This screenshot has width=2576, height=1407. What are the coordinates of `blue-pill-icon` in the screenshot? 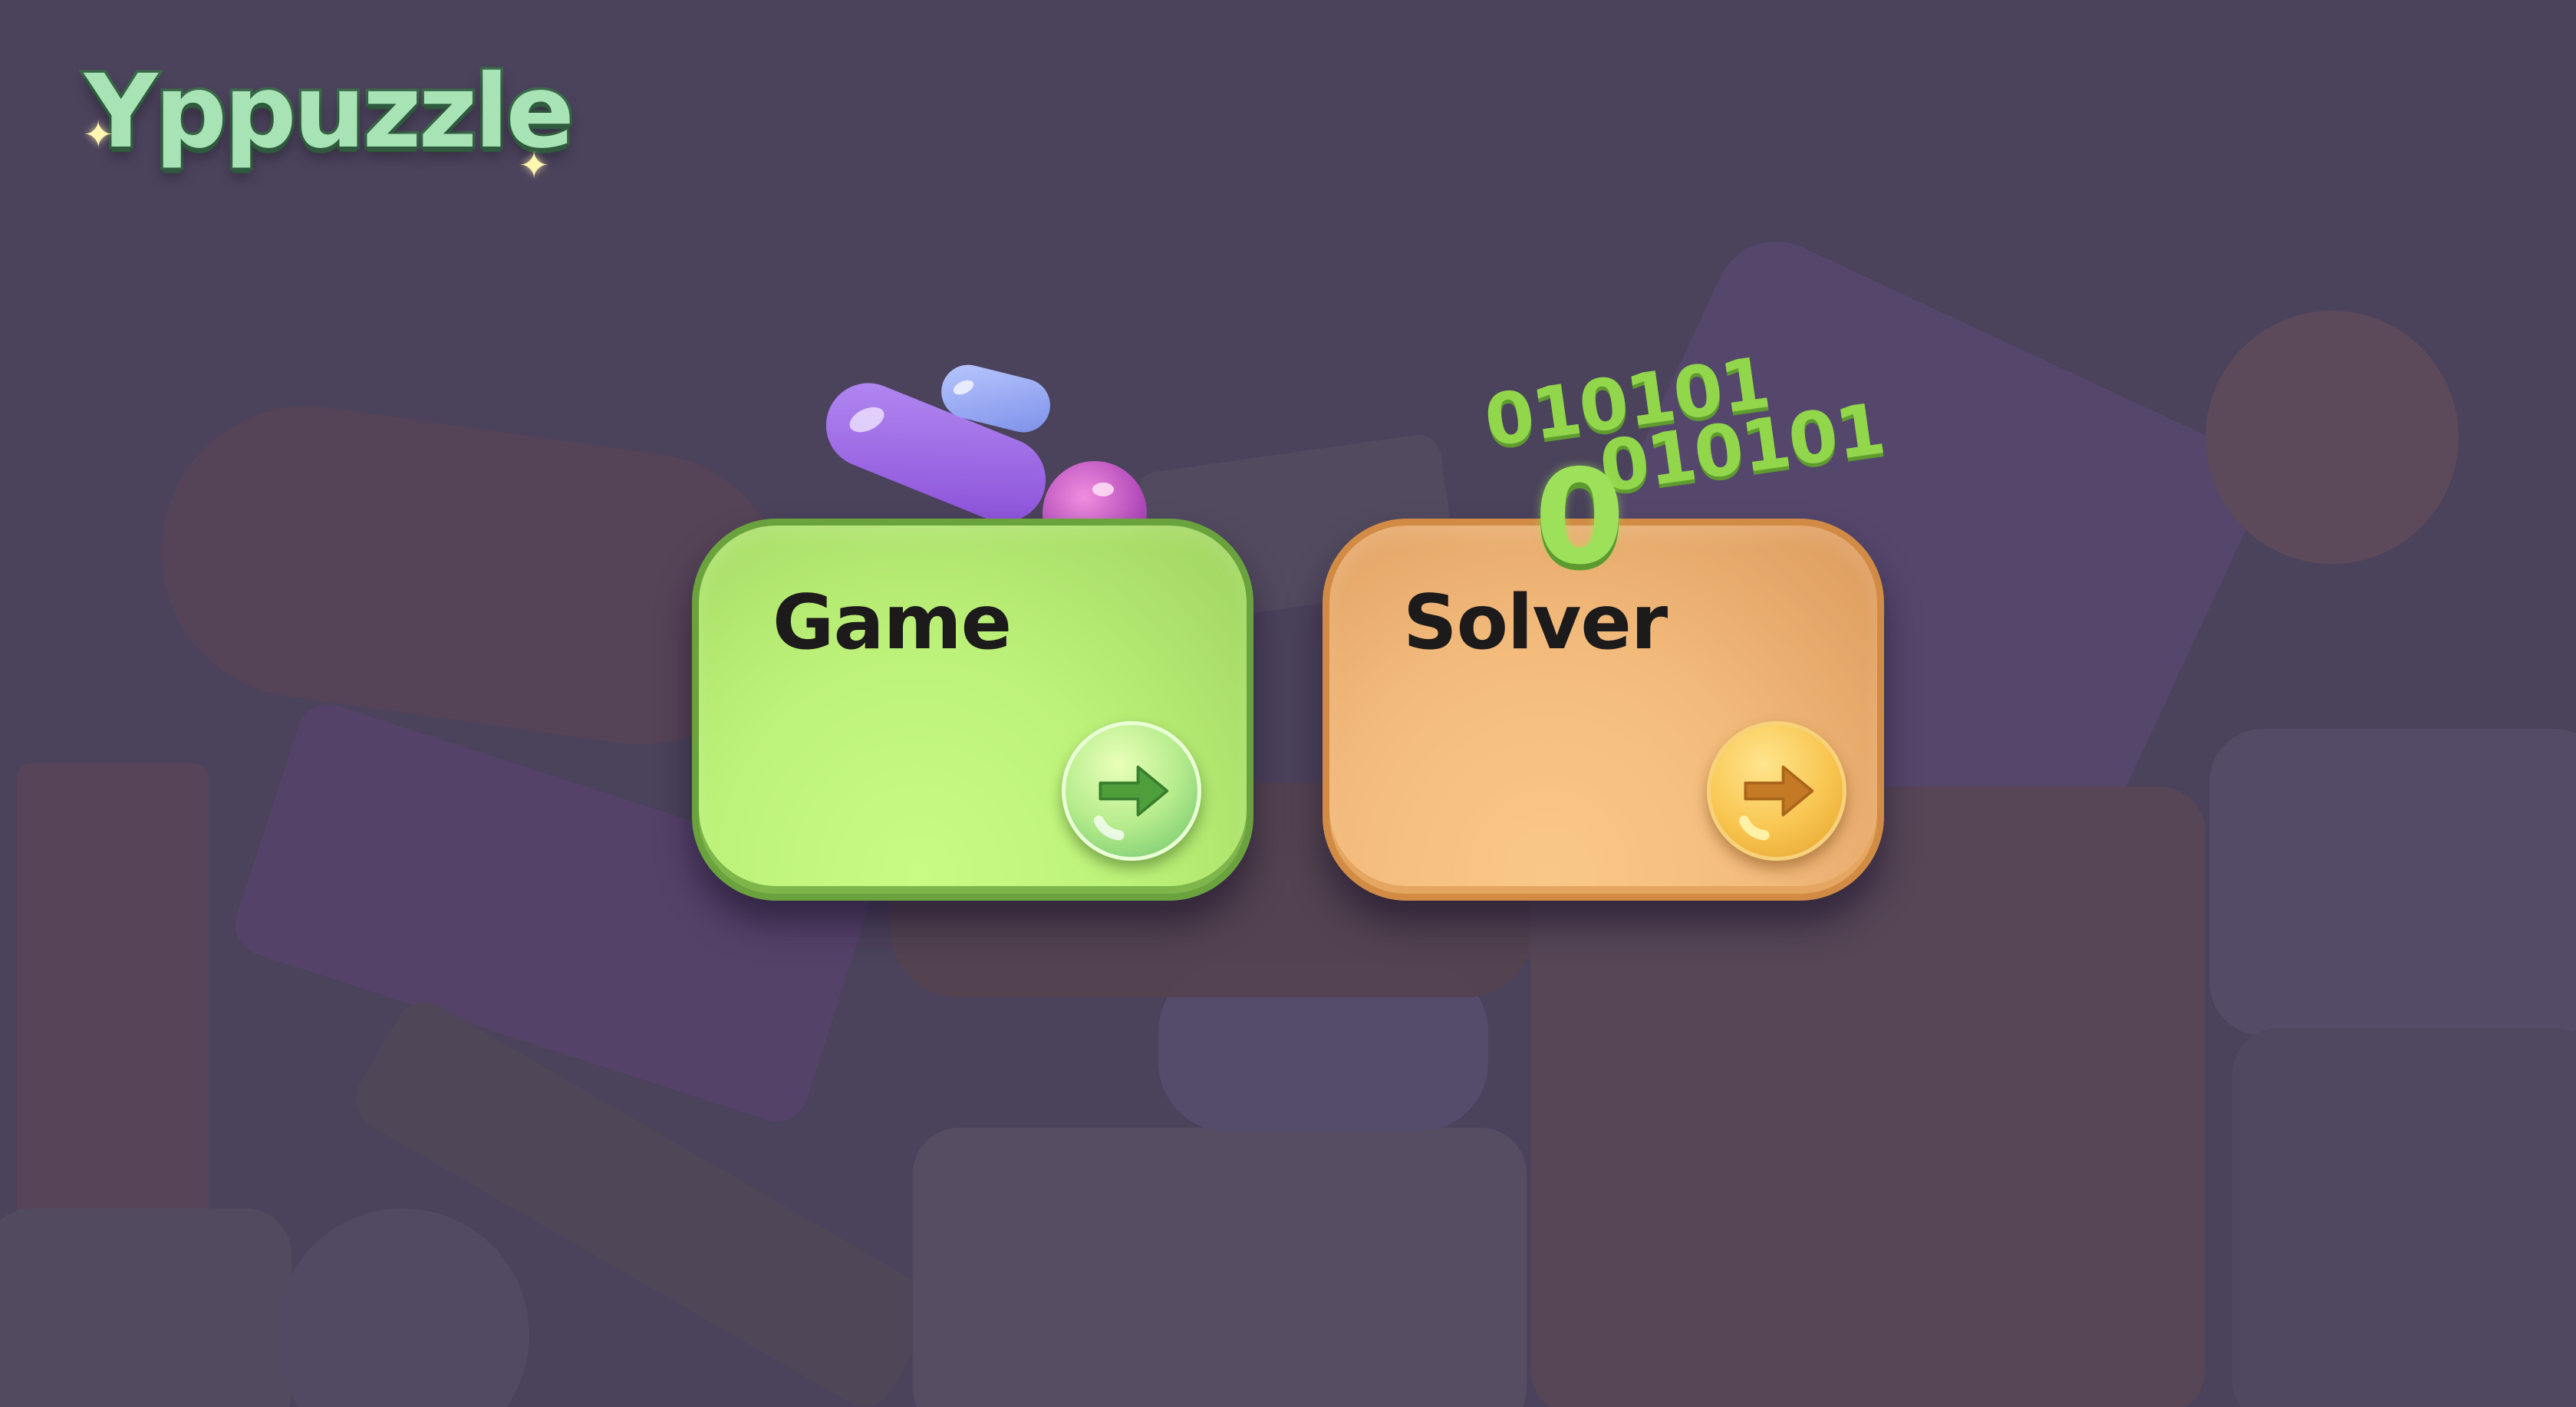 It's located at (995, 398).